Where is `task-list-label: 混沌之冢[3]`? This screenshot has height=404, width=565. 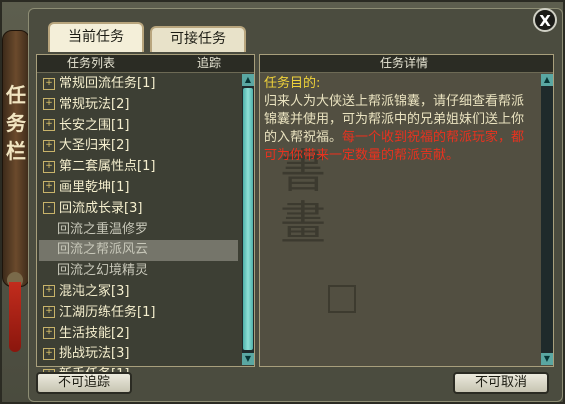
task-list-label: 混沌之冢[3] is located at coordinates (94, 291).